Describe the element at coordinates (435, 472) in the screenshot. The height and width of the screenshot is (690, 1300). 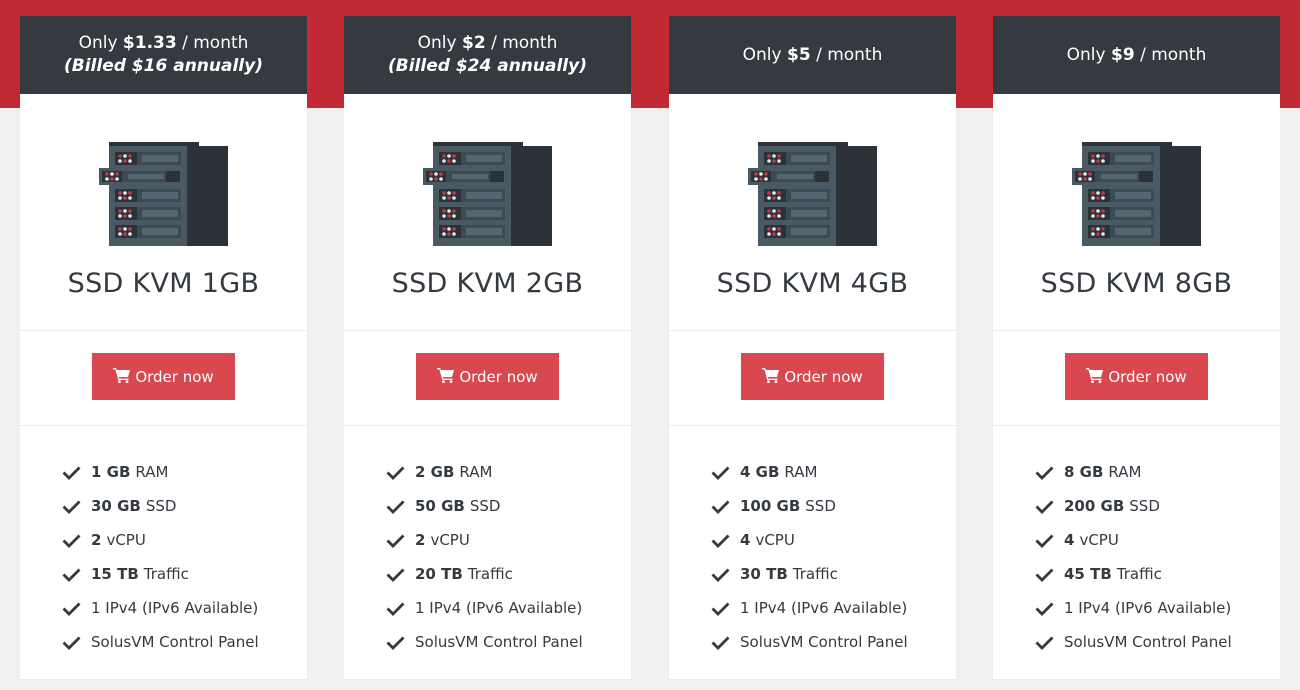
I see `feature-value: 2 GB` at that location.